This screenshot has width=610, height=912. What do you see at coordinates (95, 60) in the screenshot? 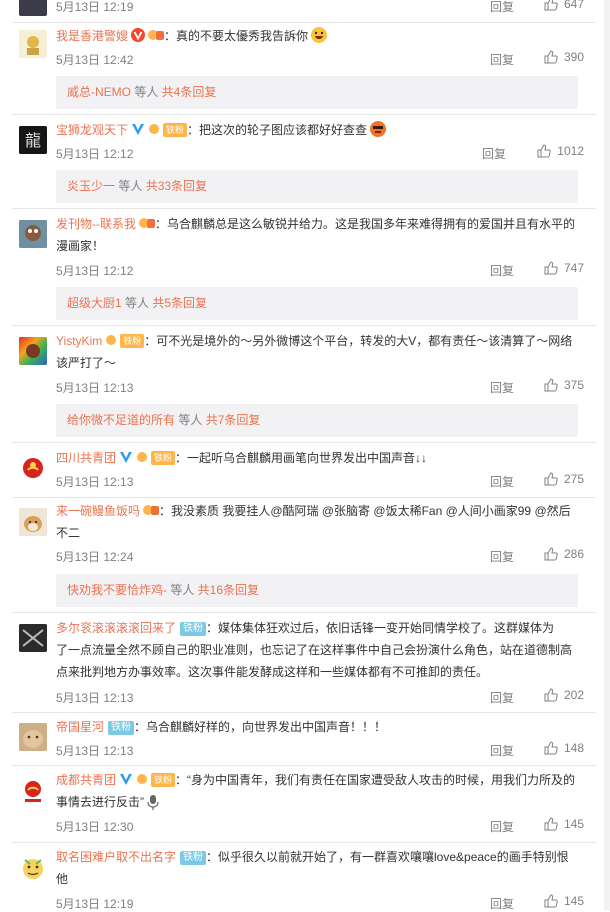
I see `comment-time: 5月13日 12:42` at bounding box center [95, 60].